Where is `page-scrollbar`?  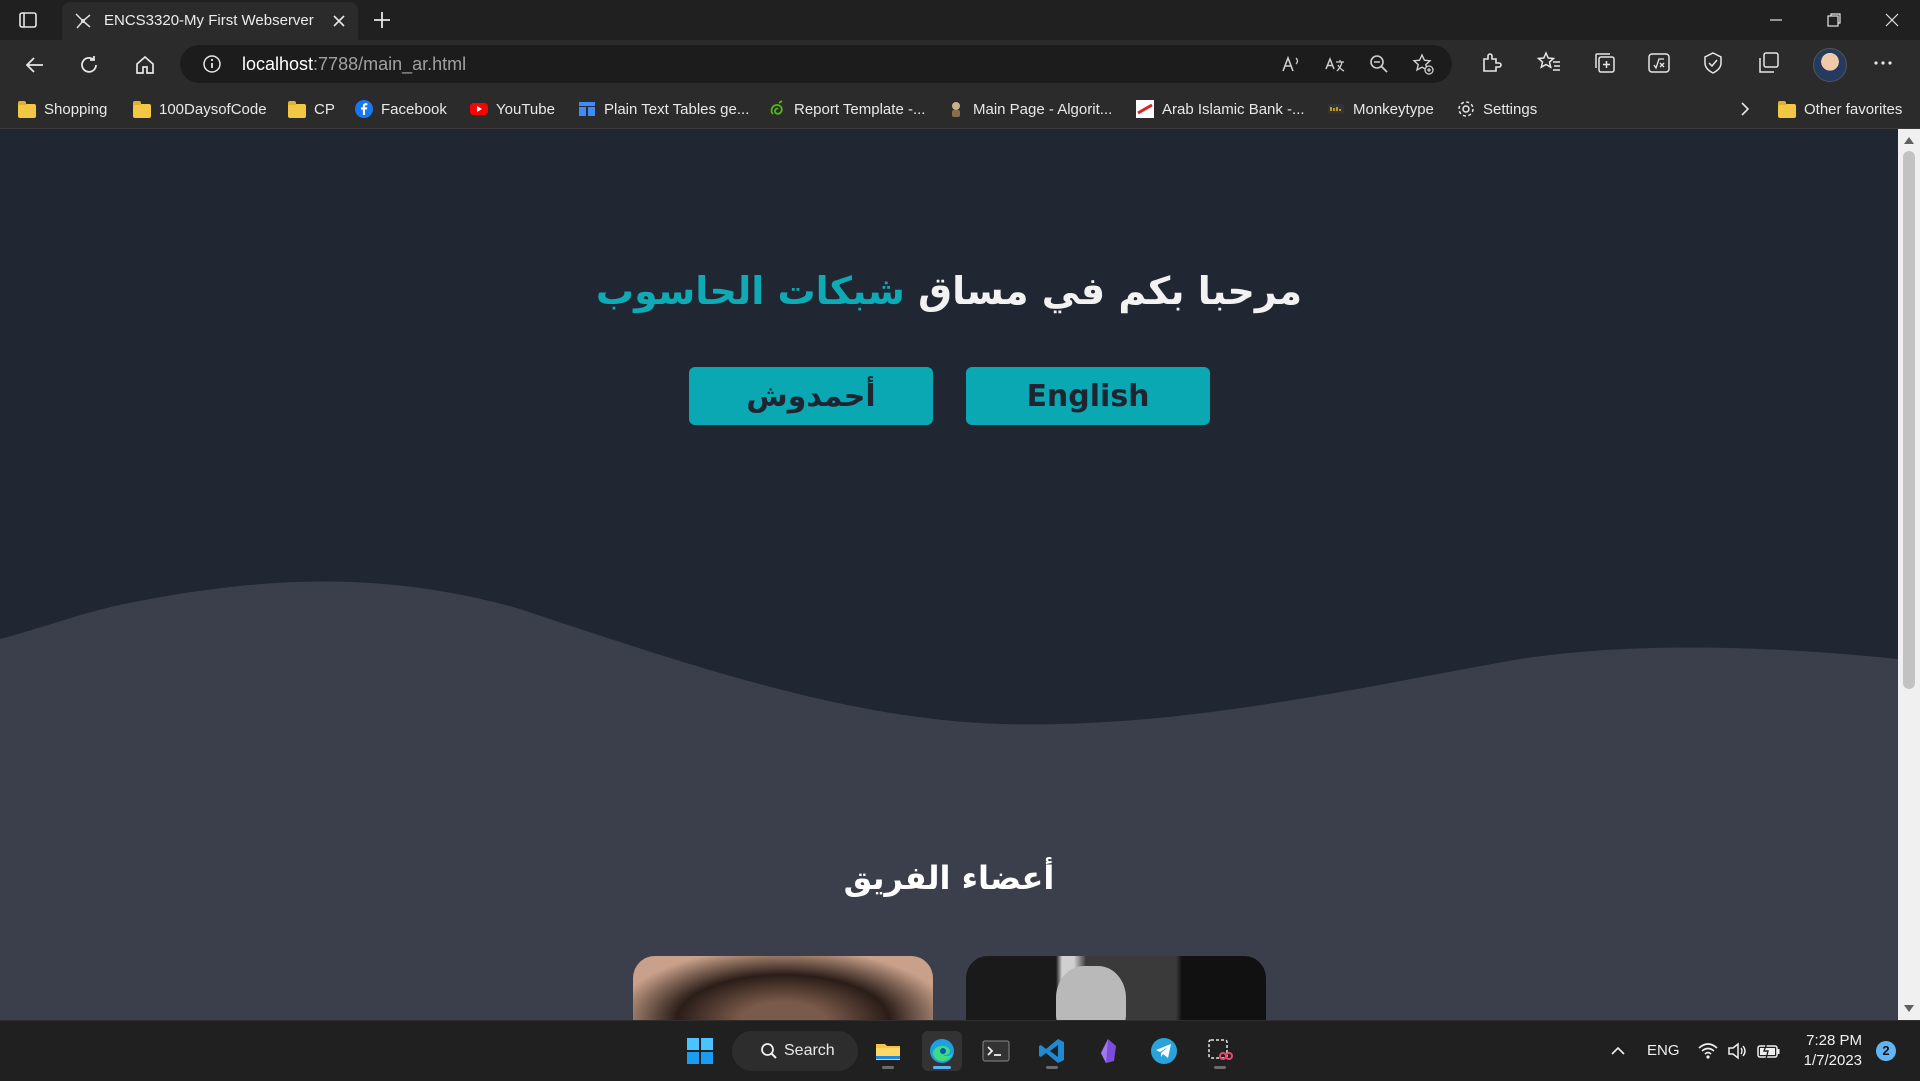
page-scrollbar is located at coordinates (1909, 574).